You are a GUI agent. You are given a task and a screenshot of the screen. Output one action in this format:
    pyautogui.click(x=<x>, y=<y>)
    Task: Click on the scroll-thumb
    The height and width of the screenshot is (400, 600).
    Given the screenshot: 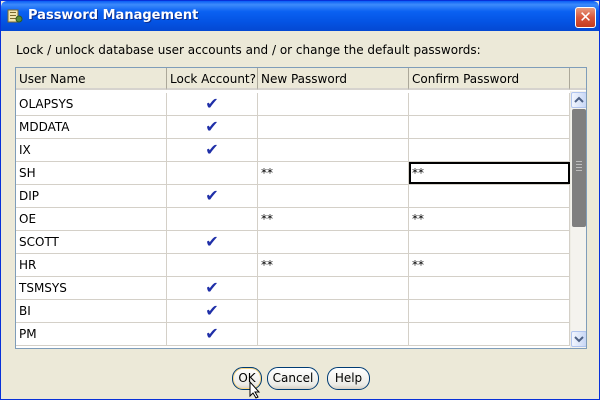 What is the action you would take?
    pyautogui.click(x=579, y=168)
    